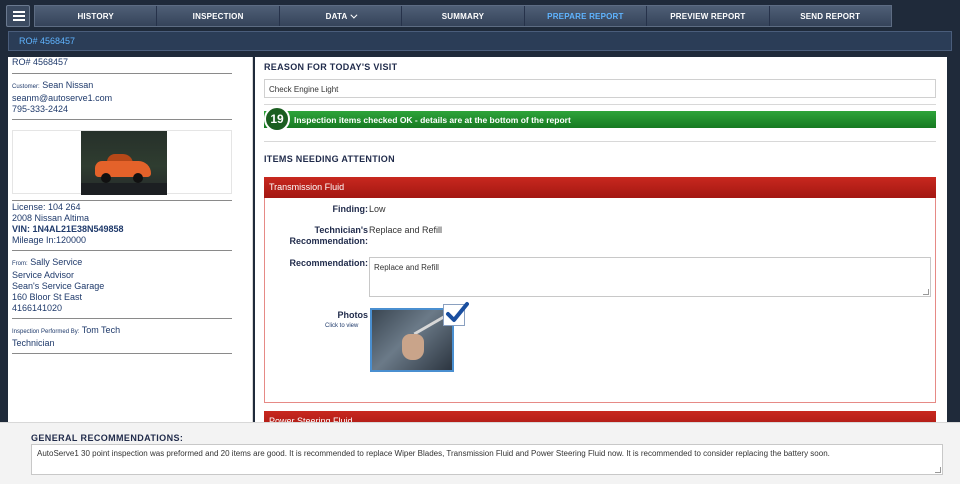 This screenshot has height=484, width=960. Describe the element at coordinates (68, 85) in the screenshot. I see `customer-name: Sean Nissan` at that location.